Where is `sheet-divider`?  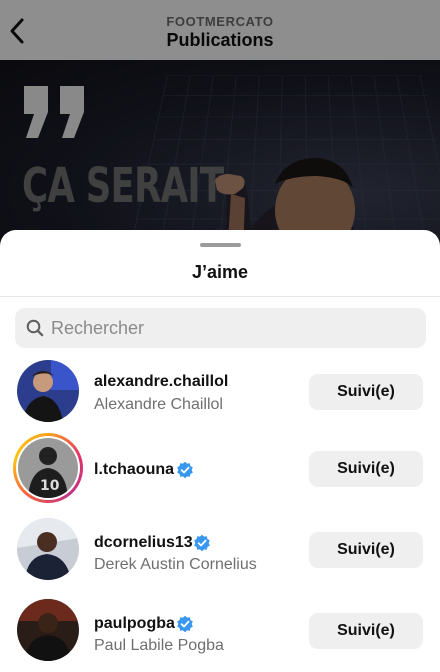
sheet-divider is located at coordinates (220, 296).